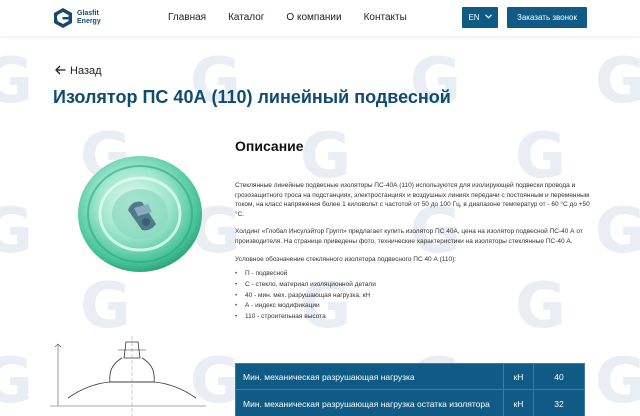 The height and width of the screenshot is (416, 640). What do you see at coordinates (559, 376) in the screenshot?
I see `spec-value: 40` at bounding box center [559, 376].